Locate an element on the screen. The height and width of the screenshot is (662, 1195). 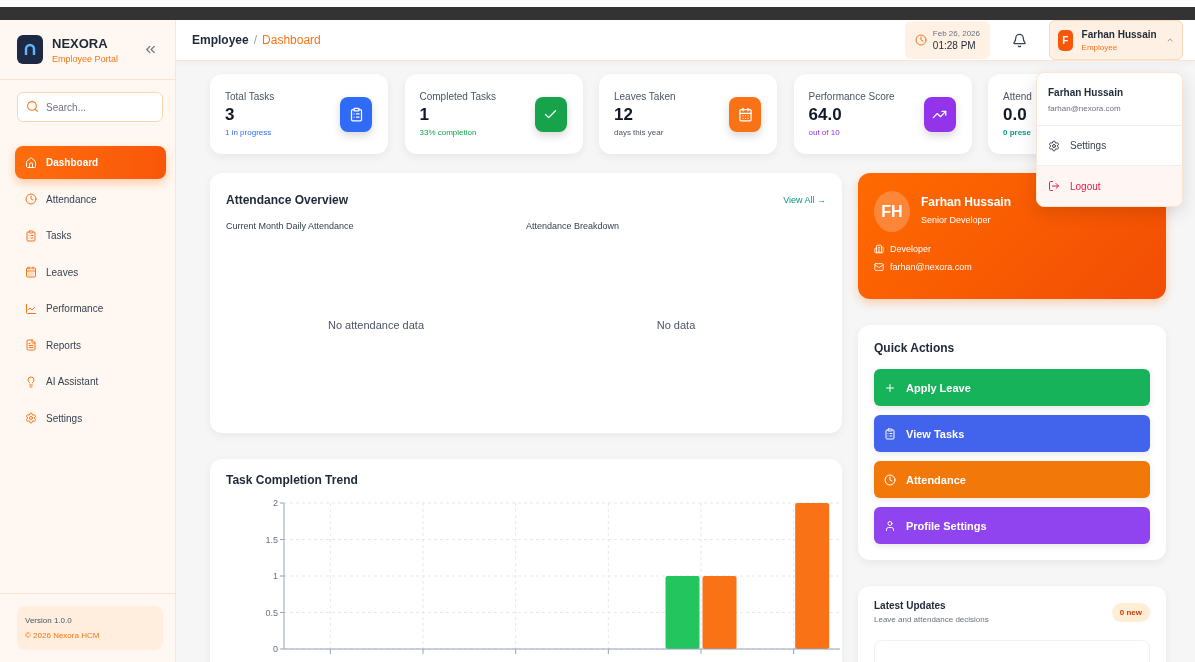
nav-item: Tasks is located at coordinates (90, 235).